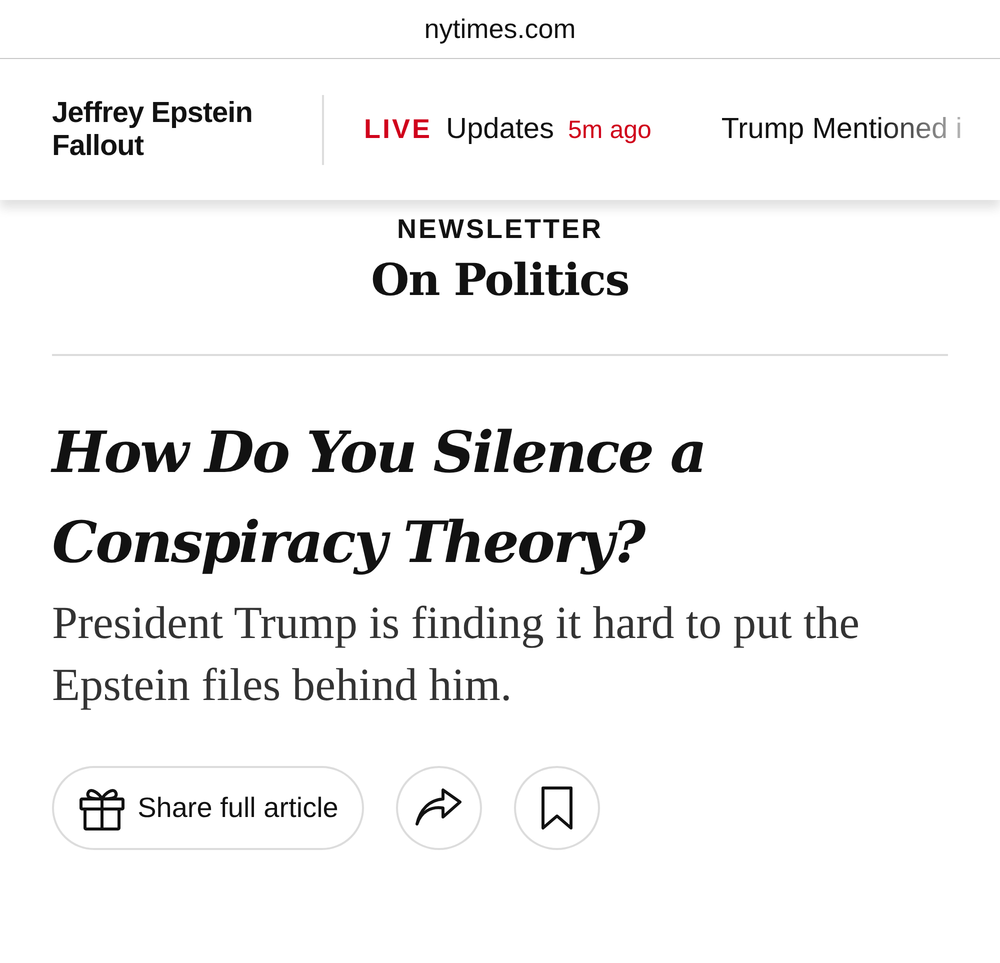 This screenshot has height=963, width=1000. What do you see at coordinates (610, 130) in the screenshot?
I see `timestamp: 5m ago` at bounding box center [610, 130].